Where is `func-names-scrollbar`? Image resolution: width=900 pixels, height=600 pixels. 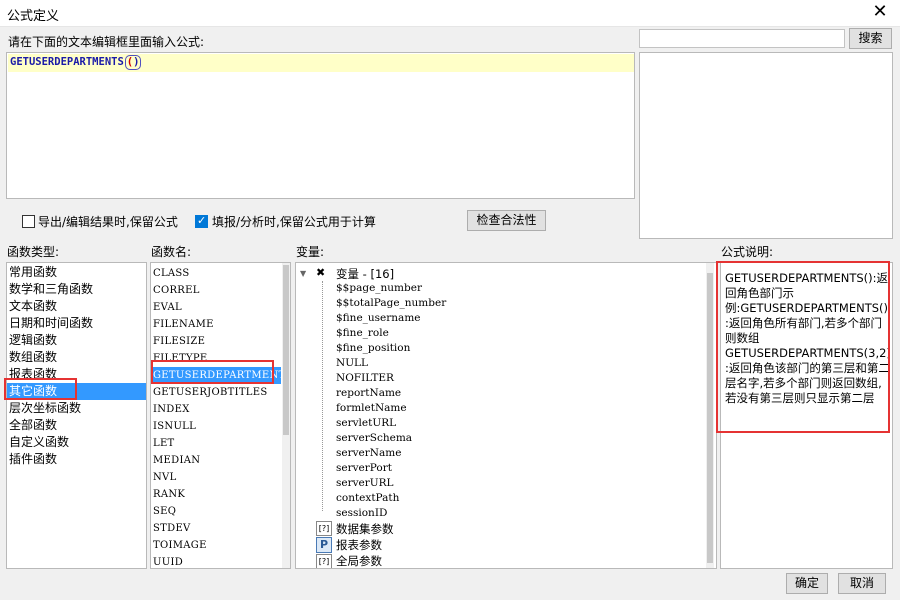 func-names-scrollbar is located at coordinates (286, 415).